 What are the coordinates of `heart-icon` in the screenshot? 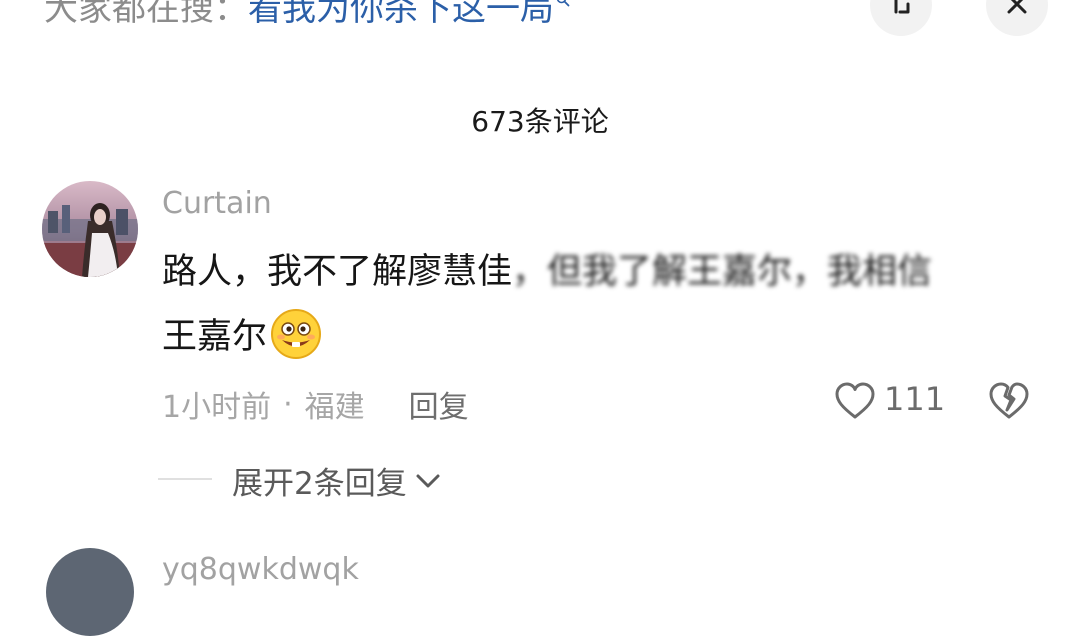 It's located at (855, 401).